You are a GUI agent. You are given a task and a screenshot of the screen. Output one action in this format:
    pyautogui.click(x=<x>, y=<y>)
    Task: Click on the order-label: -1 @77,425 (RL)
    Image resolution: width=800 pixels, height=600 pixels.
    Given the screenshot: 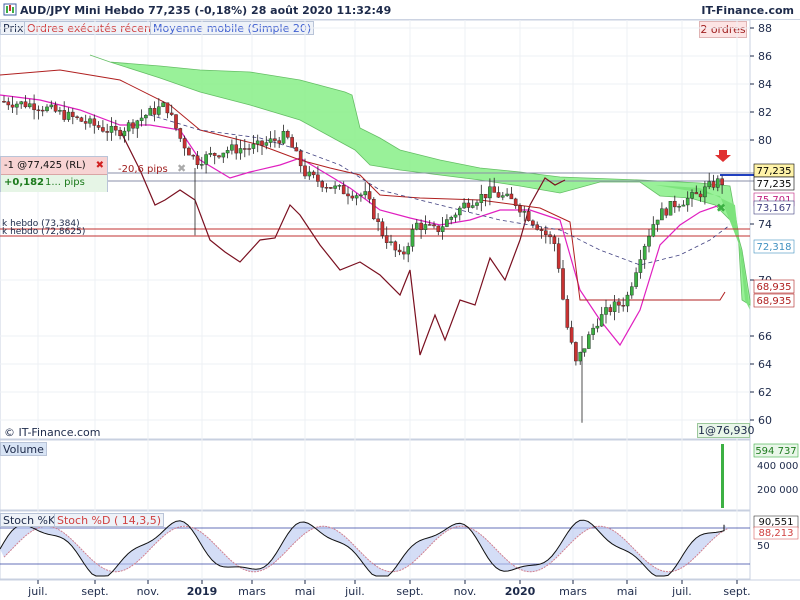 What is the action you would take?
    pyautogui.click(x=45, y=165)
    